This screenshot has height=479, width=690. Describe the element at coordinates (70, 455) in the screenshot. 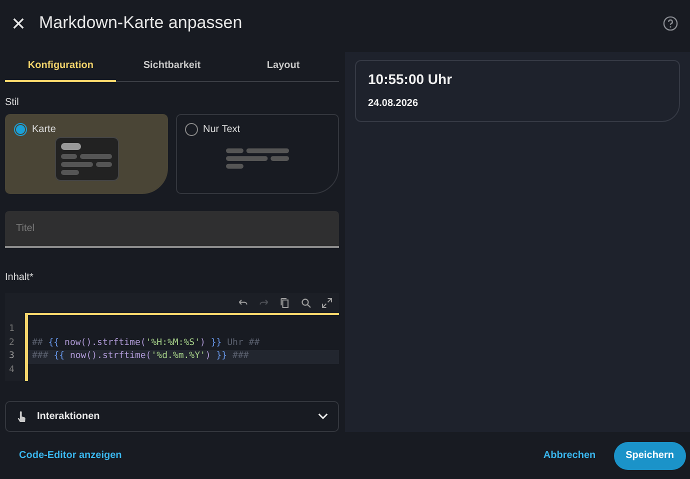

I see `code-editor-link: Code-Editor anzeigen` at that location.